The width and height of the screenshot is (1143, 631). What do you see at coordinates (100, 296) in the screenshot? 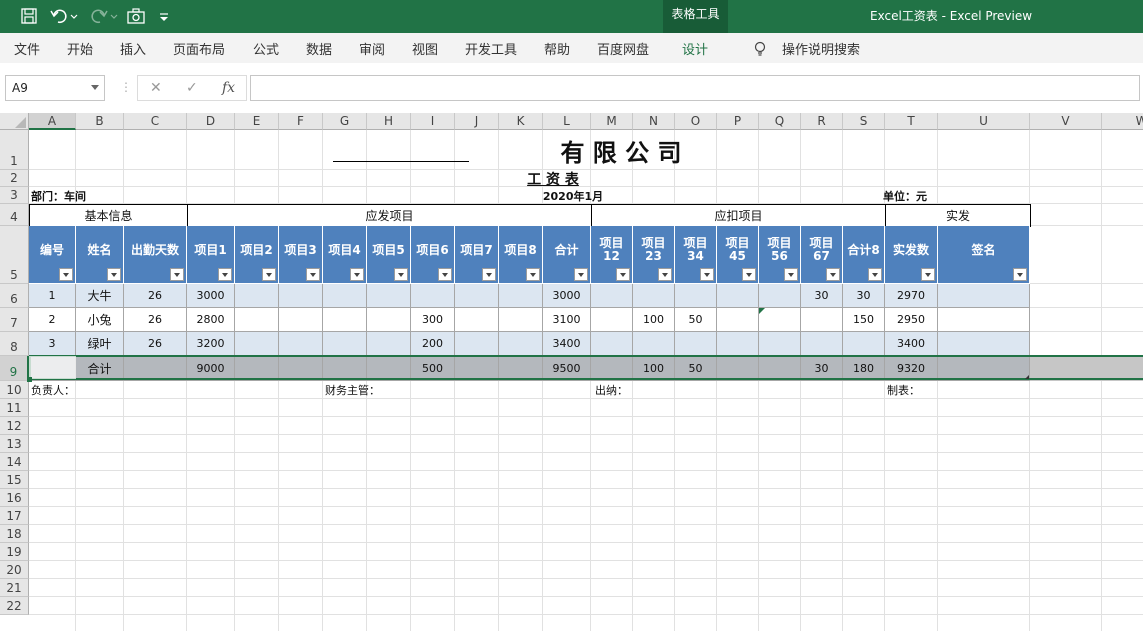
I see `table-cell: 大牛` at bounding box center [100, 296].